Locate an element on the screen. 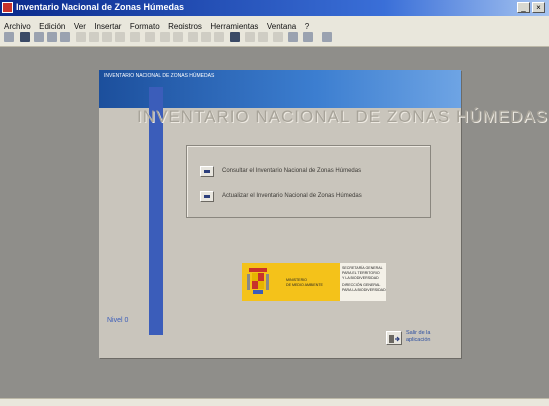 The height and width of the screenshot is (406, 549). logo-yellow-panel: MINISTERIO DE MEDIO AMBIENTE is located at coordinates (291, 282).